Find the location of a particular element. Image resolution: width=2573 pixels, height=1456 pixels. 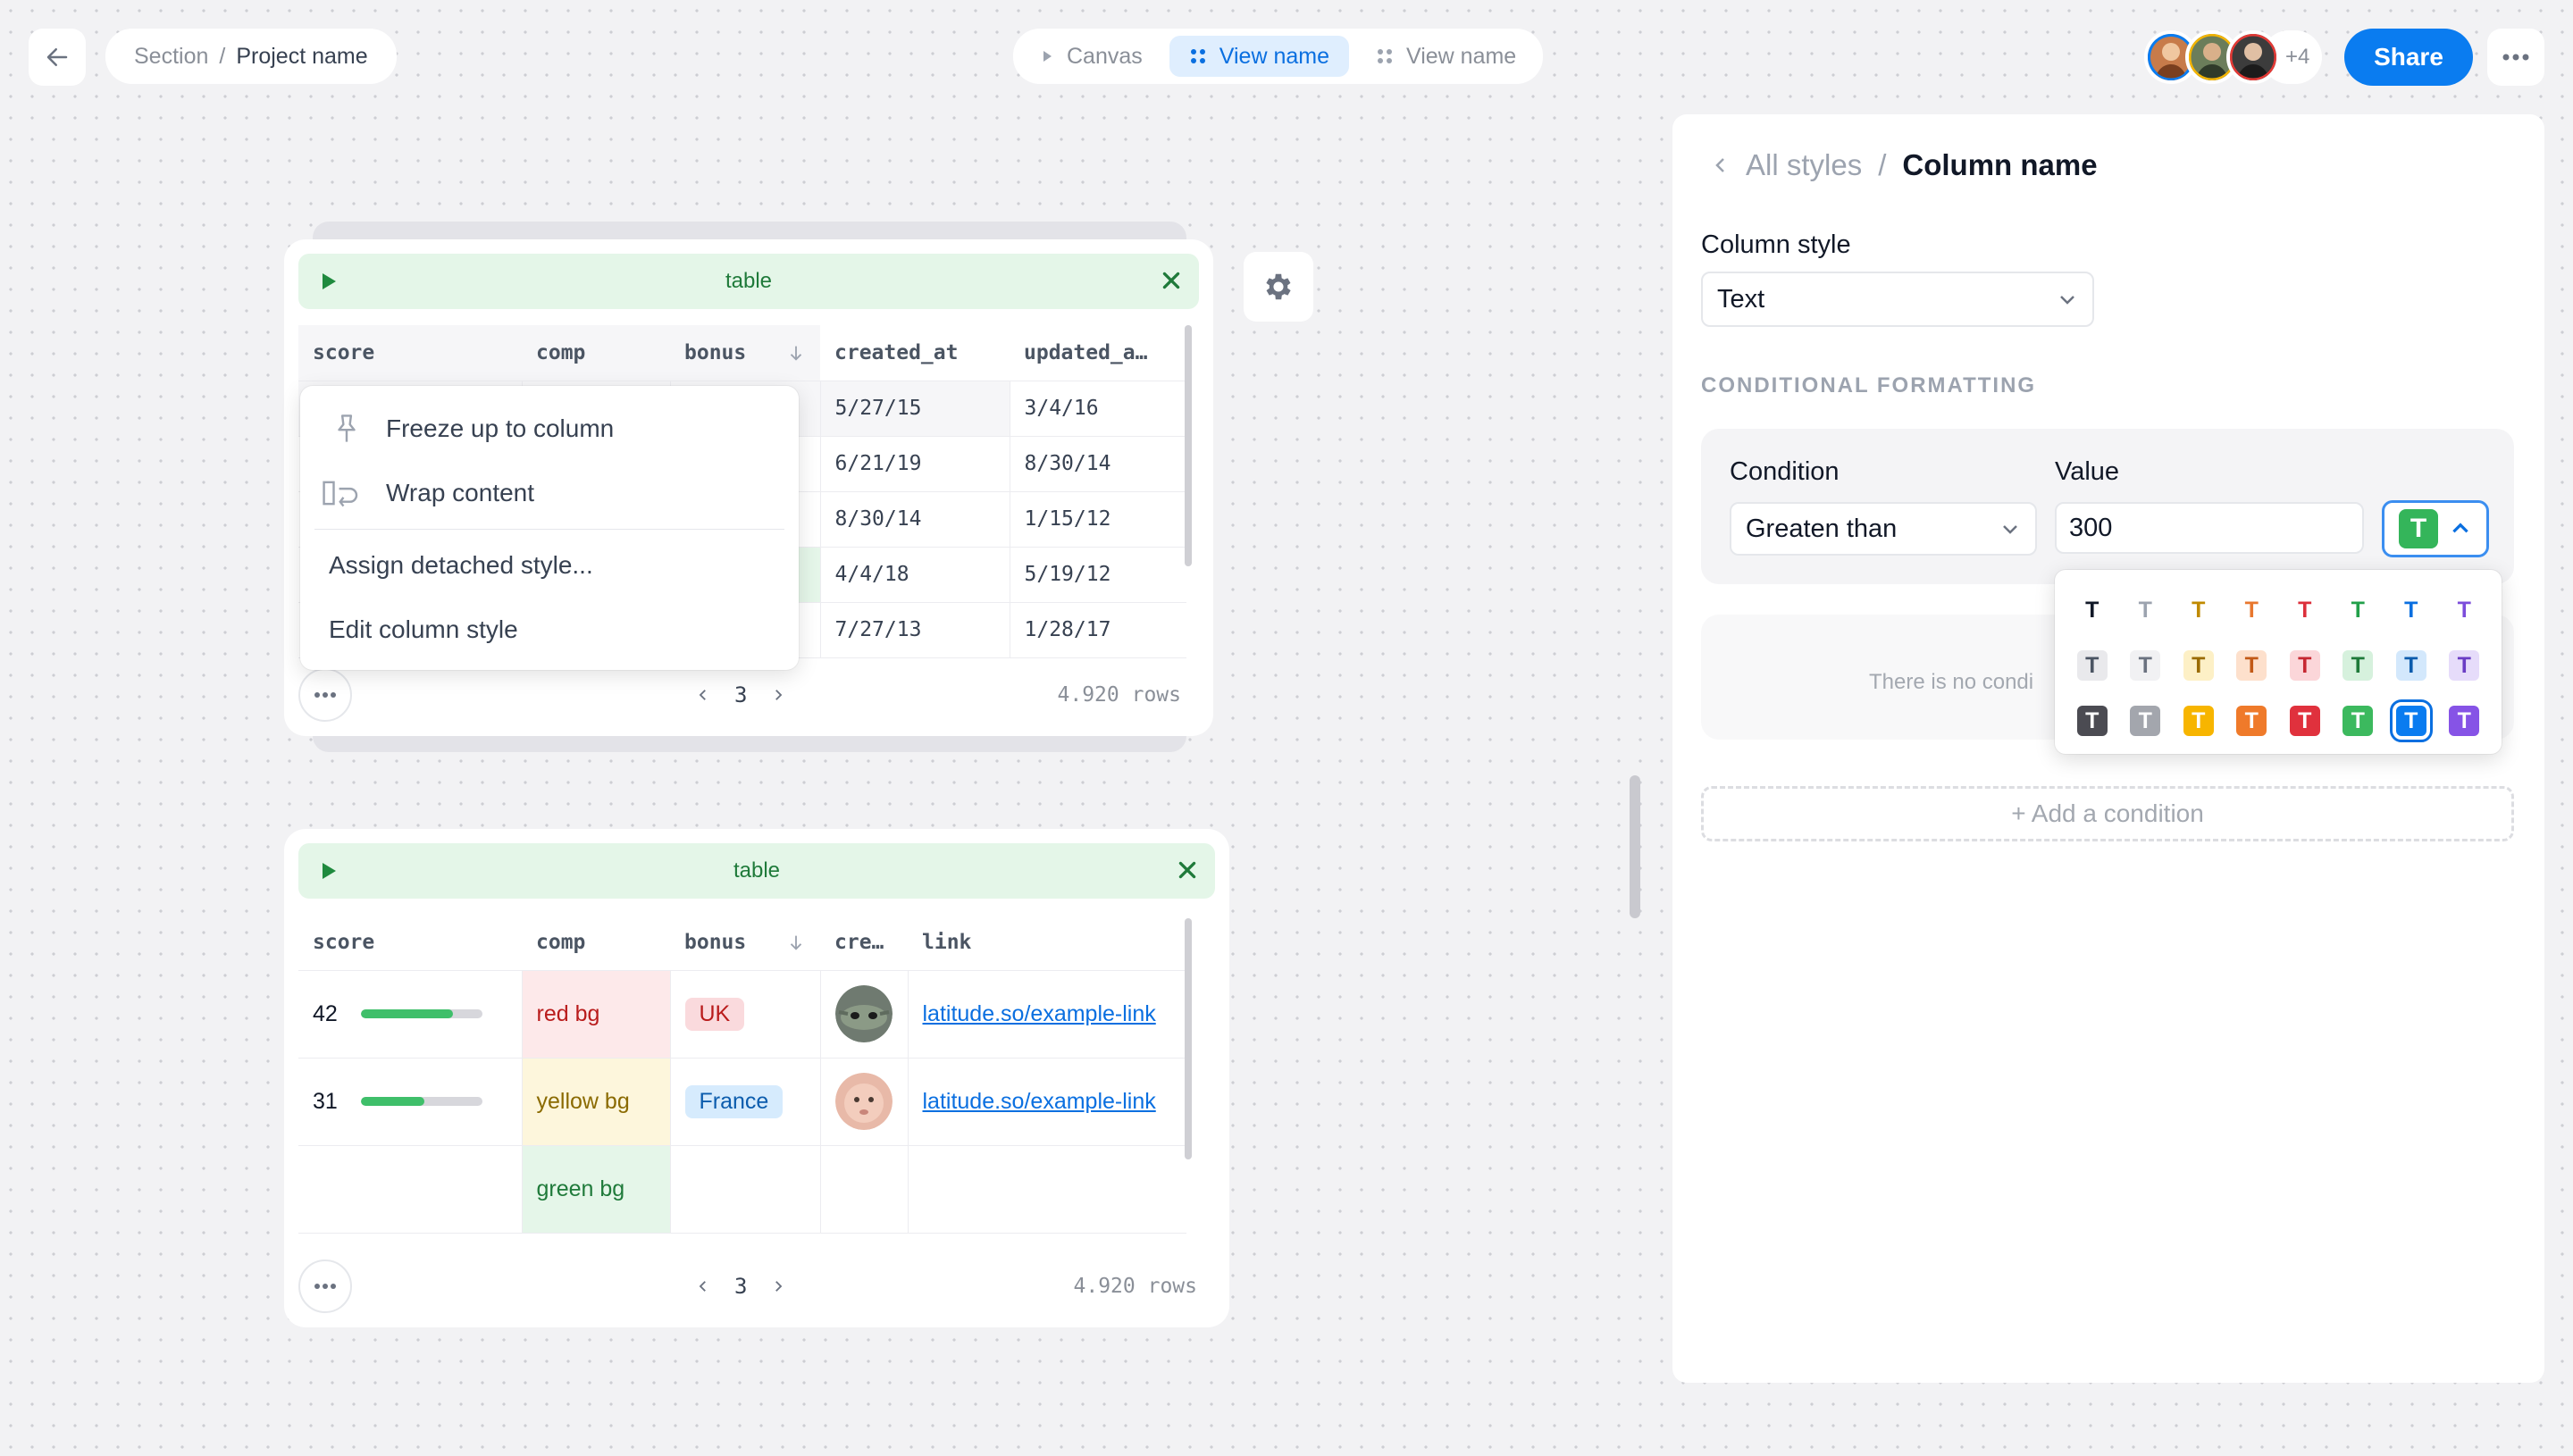

menu-item-wrap-content: Wrap content is located at coordinates (544, 493).